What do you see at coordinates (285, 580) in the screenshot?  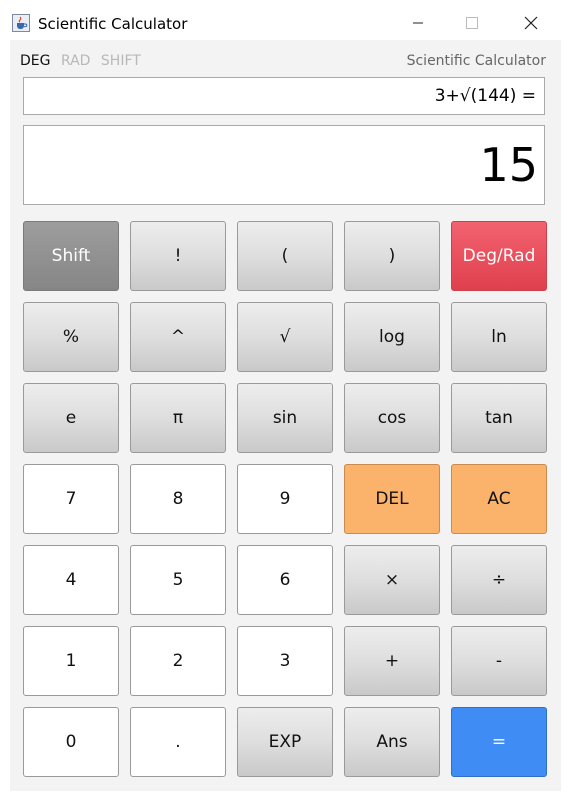 I see `digit-6-button: 6` at bounding box center [285, 580].